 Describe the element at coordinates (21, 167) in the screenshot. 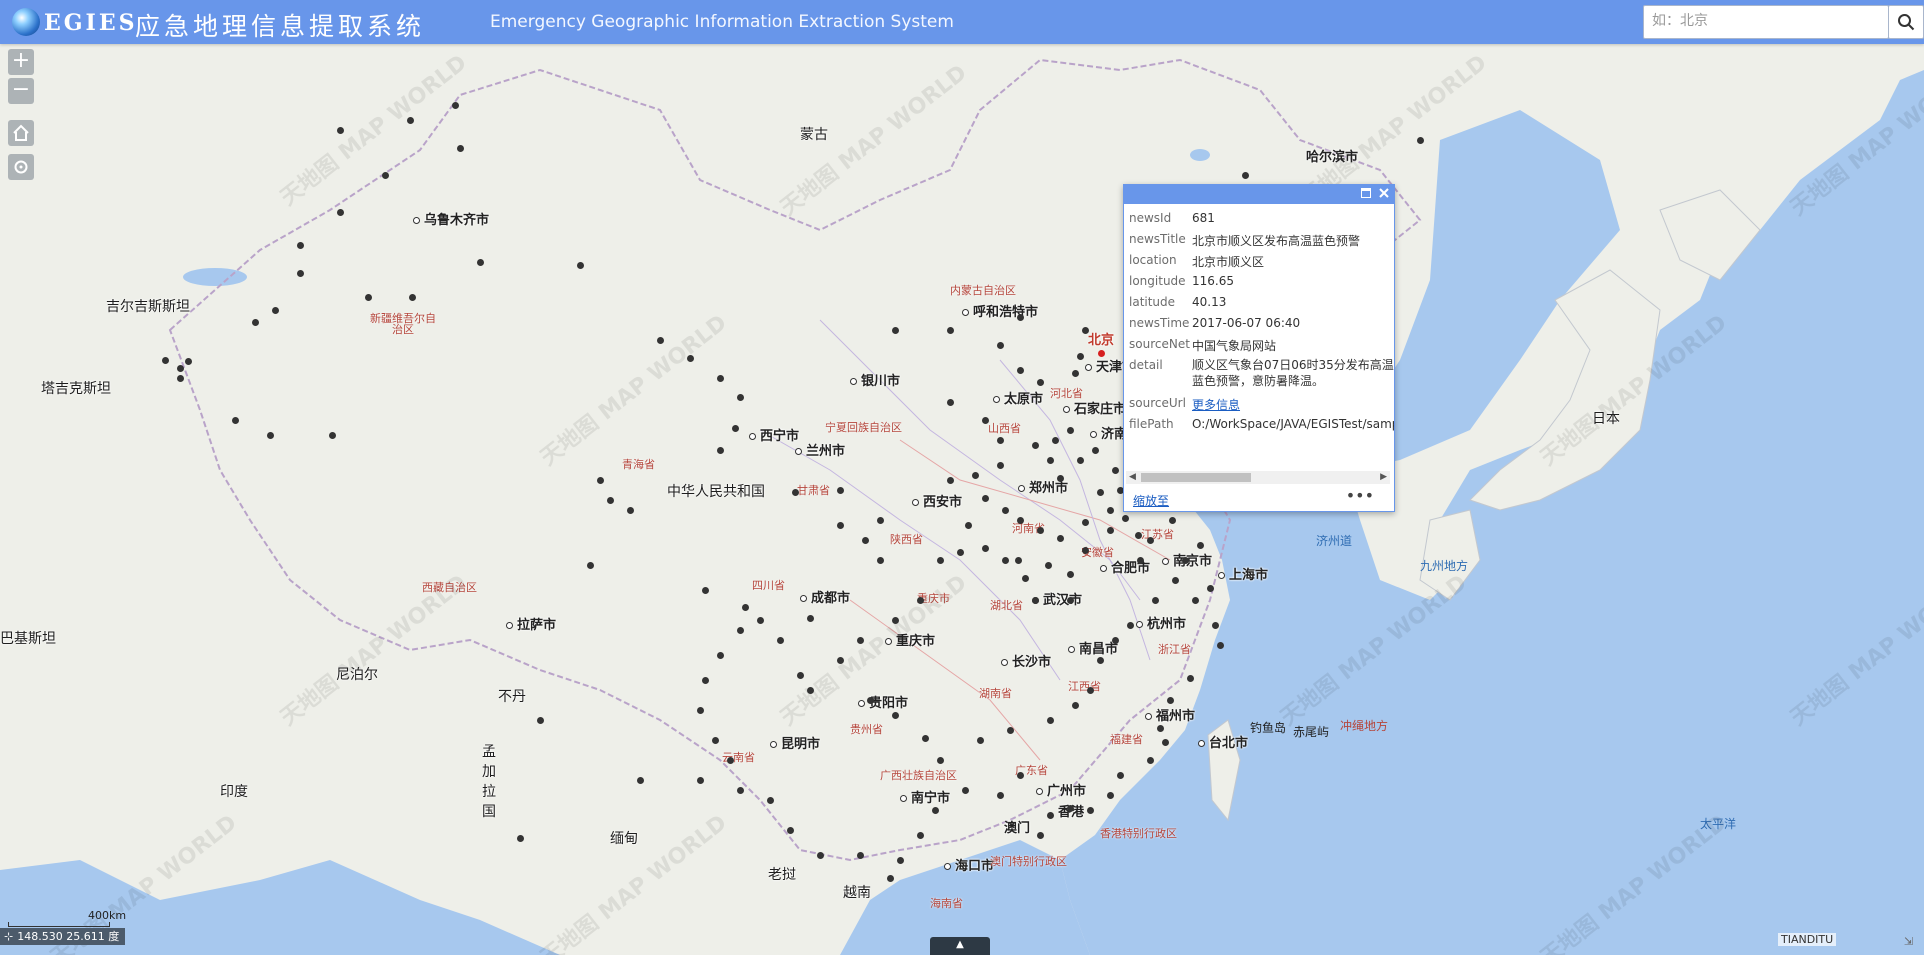

I see `locate-button` at that location.